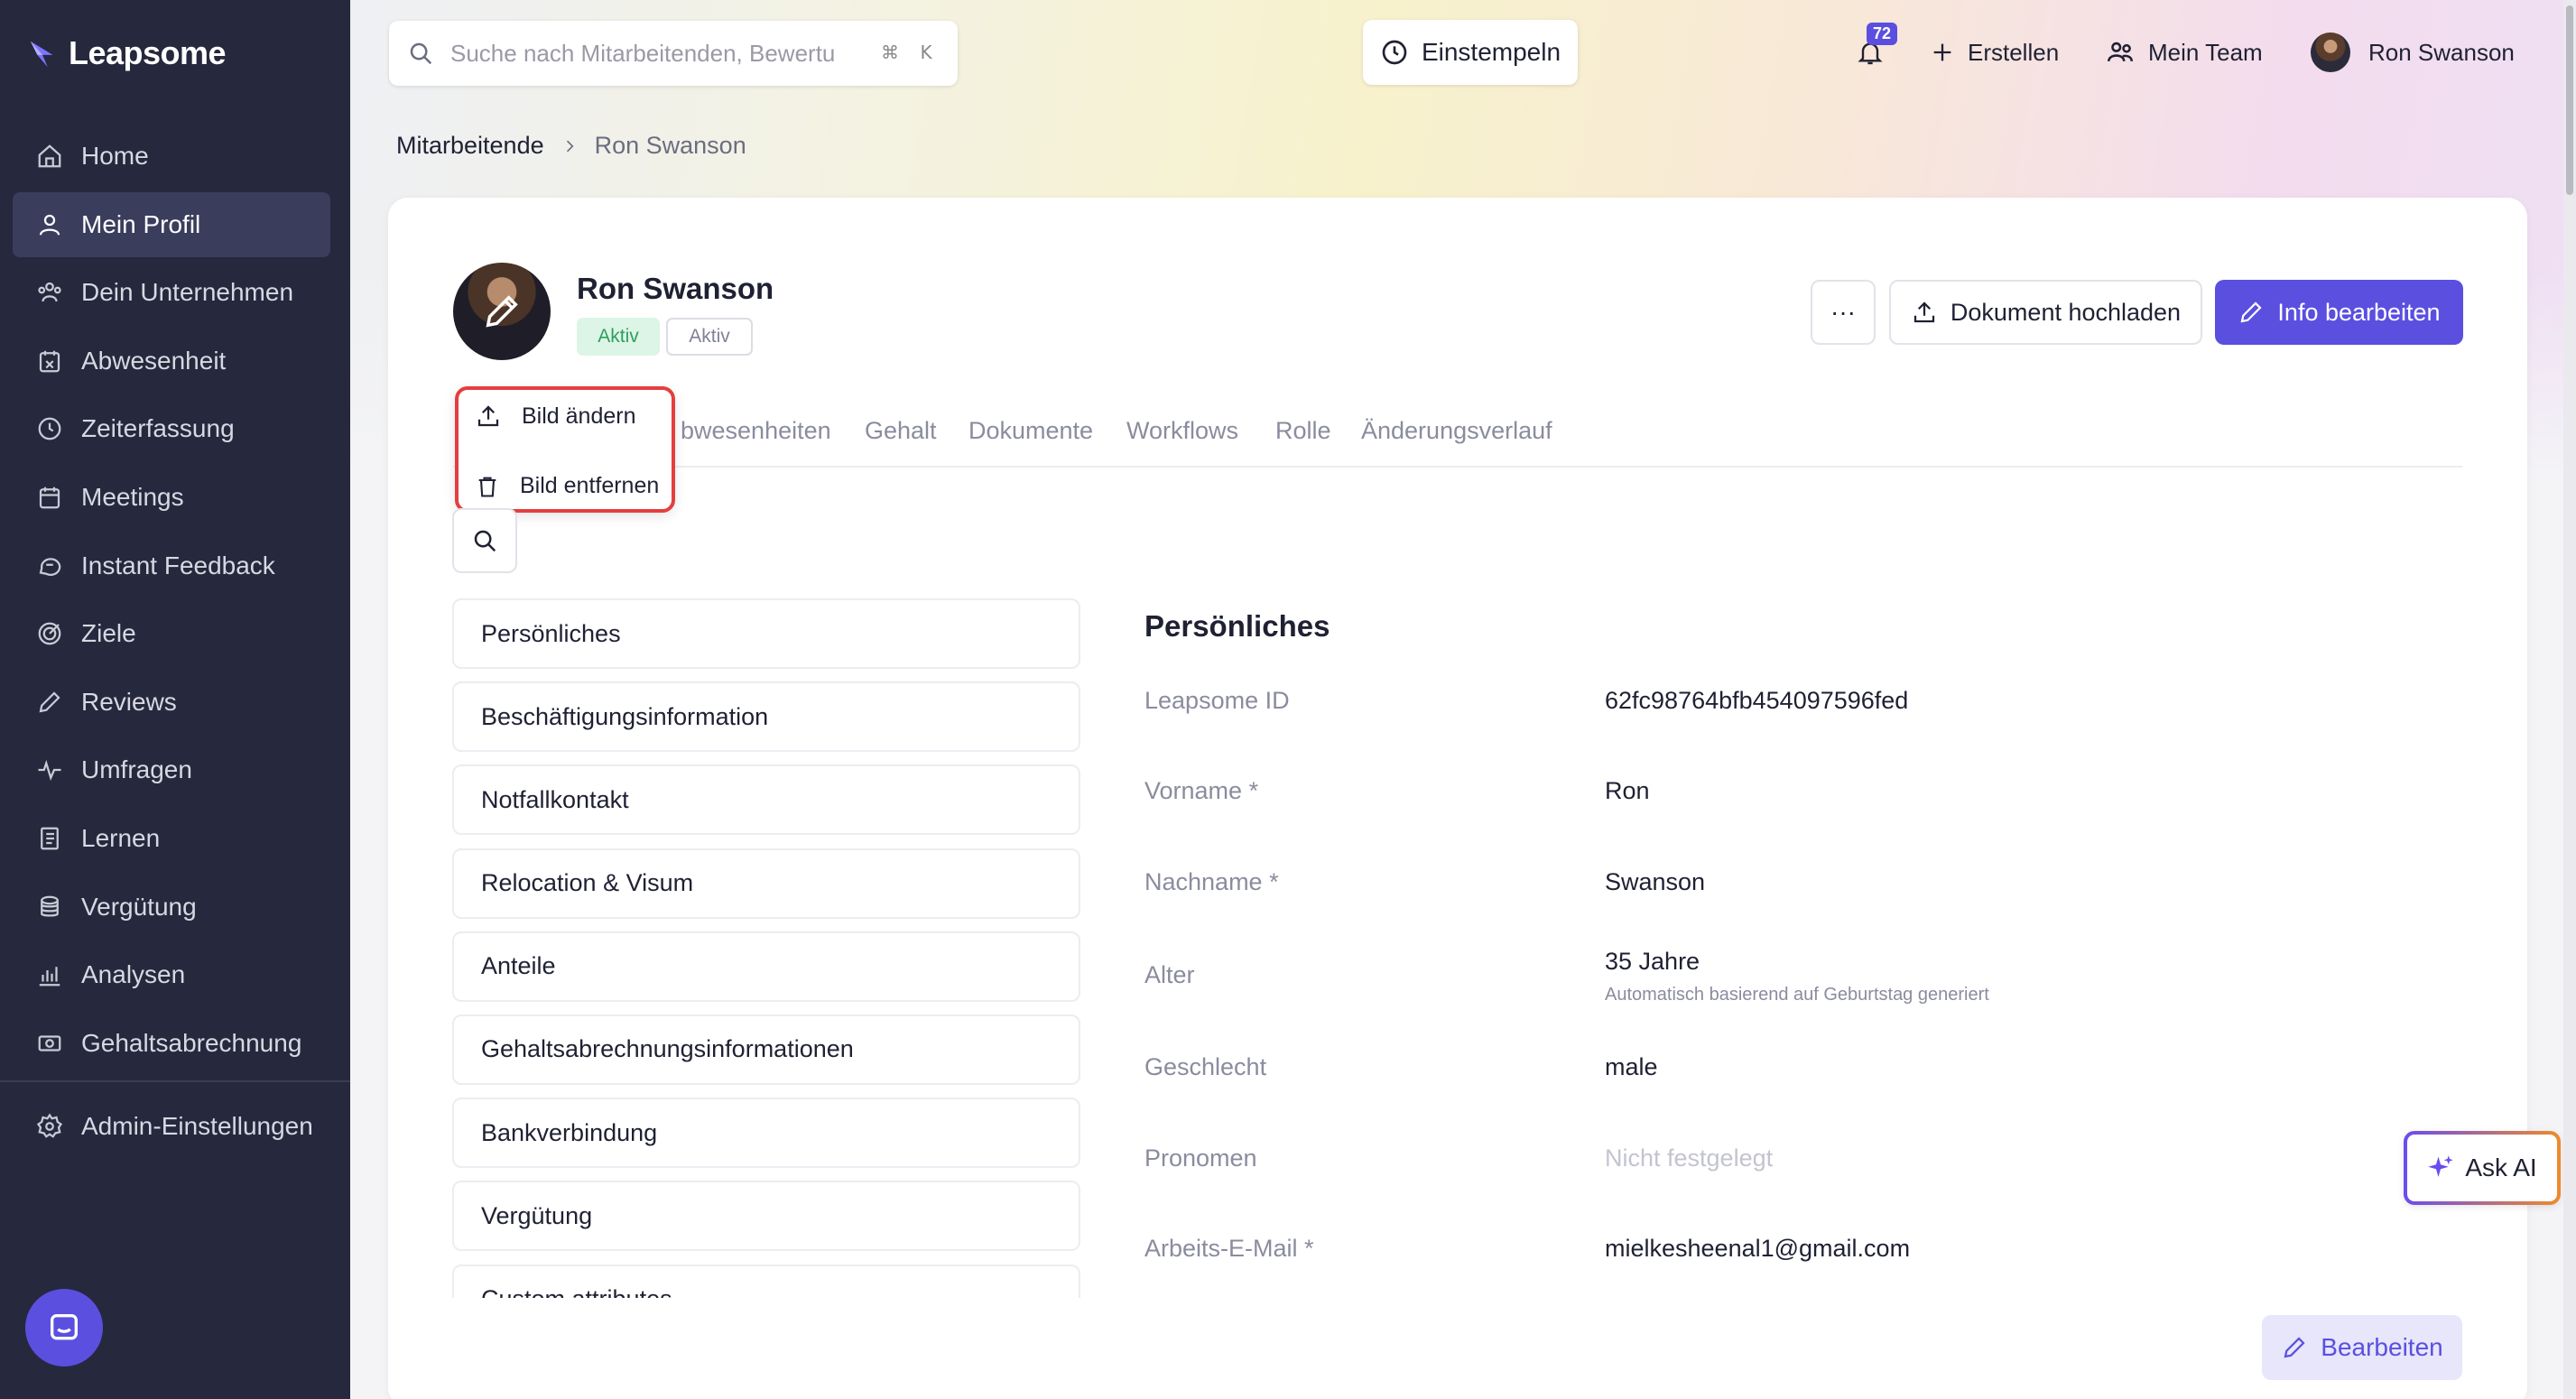 The height and width of the screenshot is (1399, 2576). I want to click on pencil-icon, so click(2251, 312).